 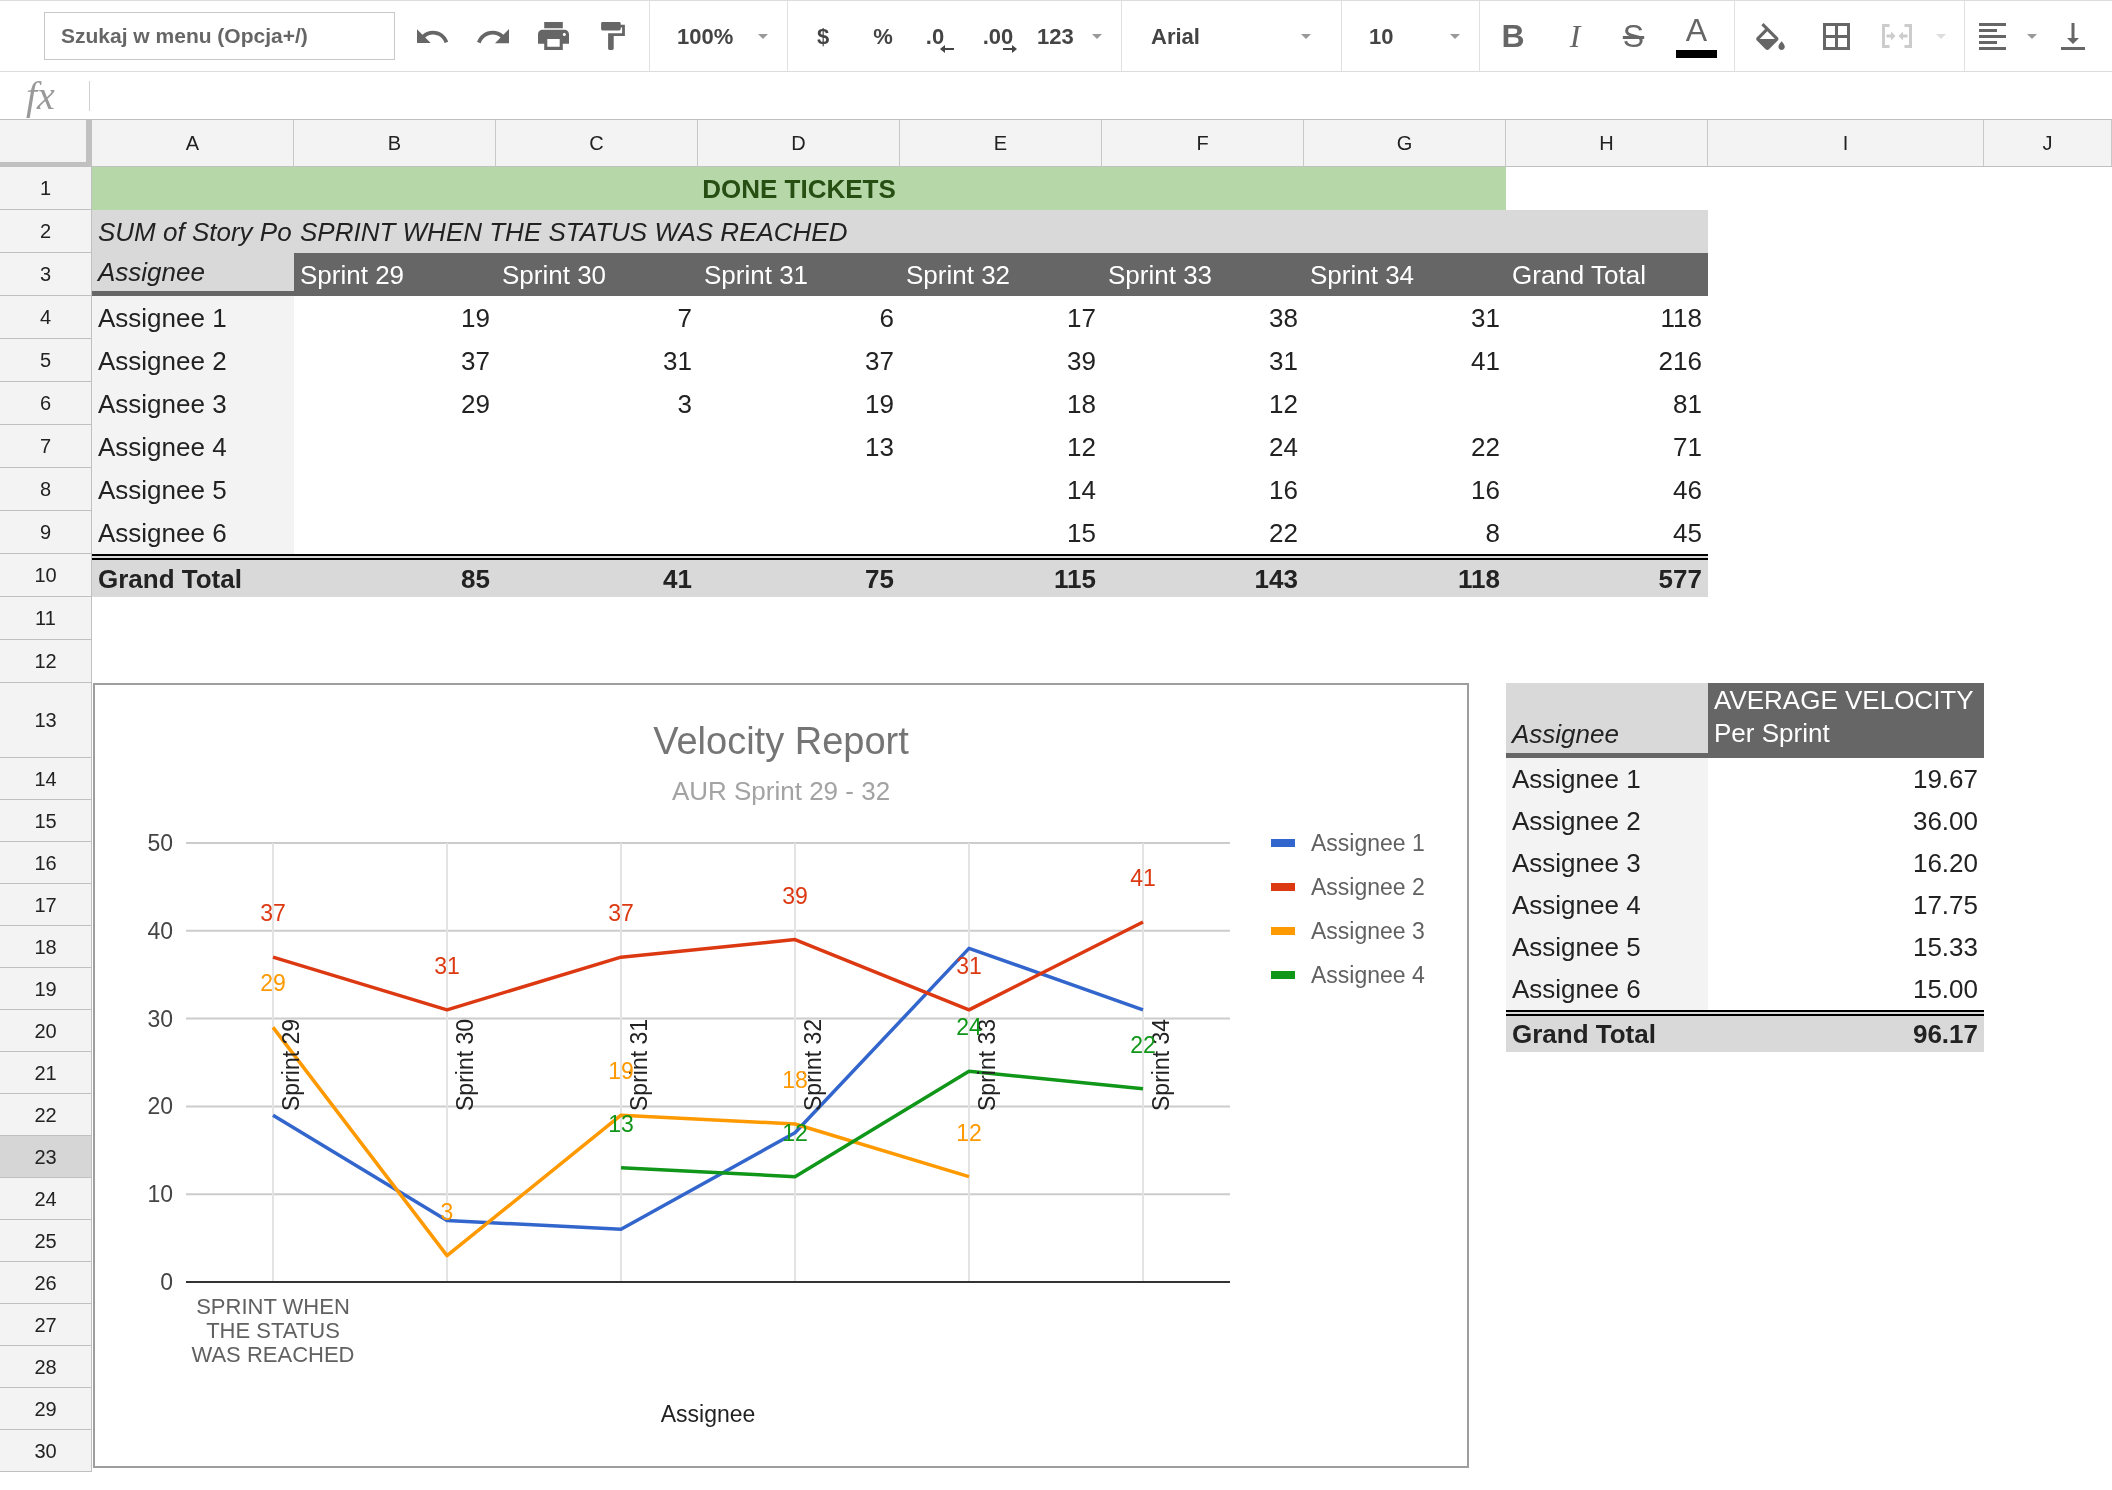 What do you see at coordinates (46, 947) in the screenshot?
I see `row-number: 18` at bounding box center [46, 947].